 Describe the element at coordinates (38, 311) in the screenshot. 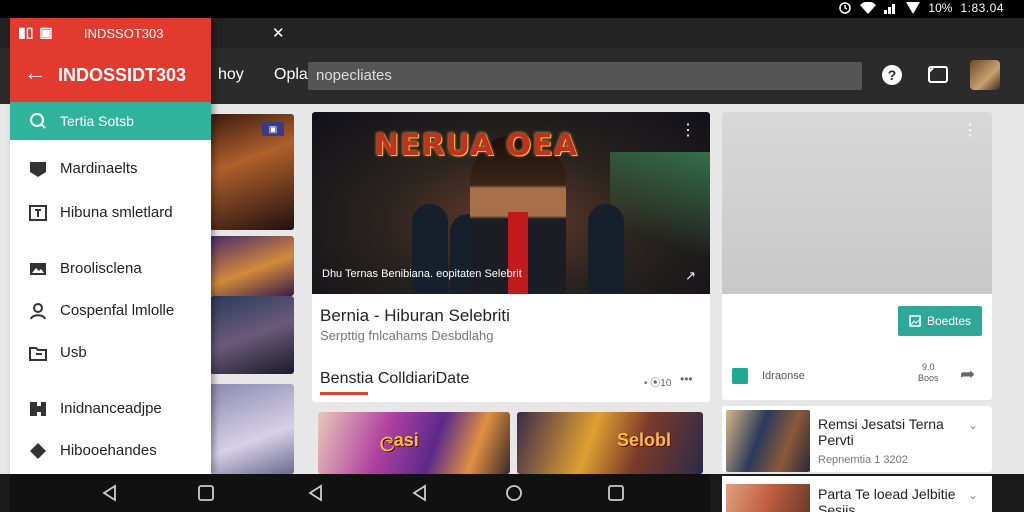

I see `person-icon` at that location.